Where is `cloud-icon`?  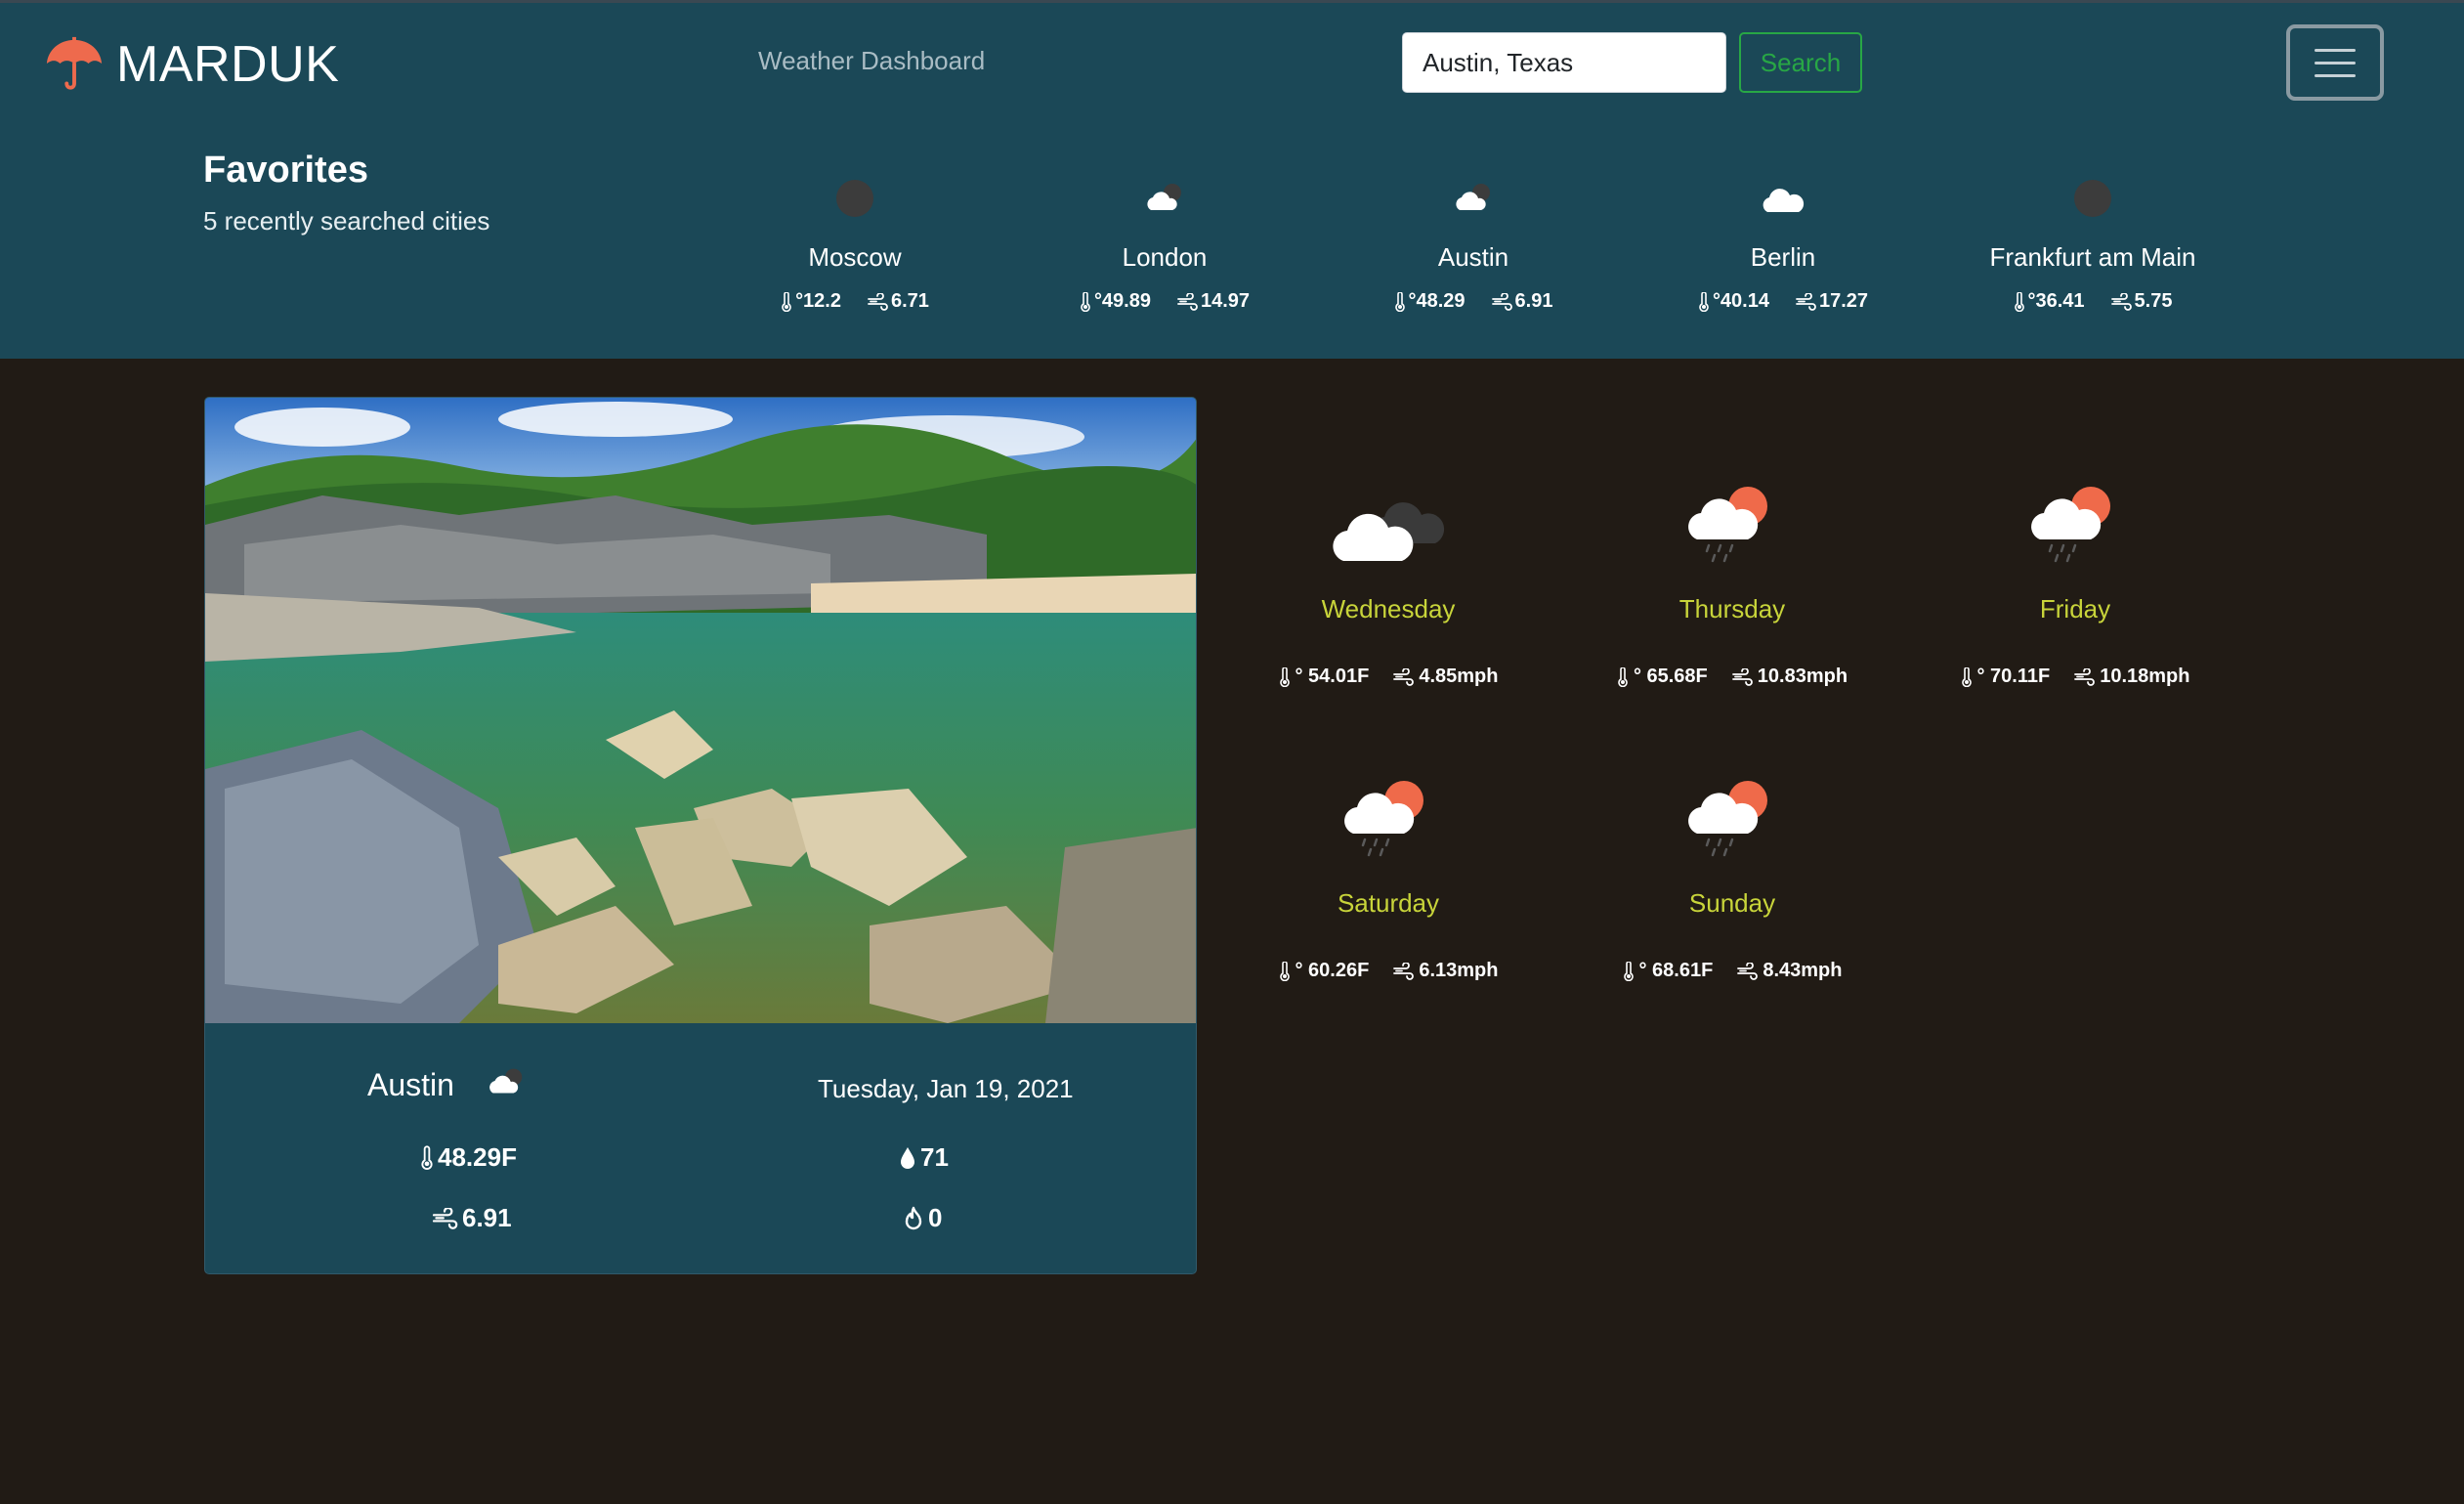
cloud-icon is located at coordinates (1784, 200).